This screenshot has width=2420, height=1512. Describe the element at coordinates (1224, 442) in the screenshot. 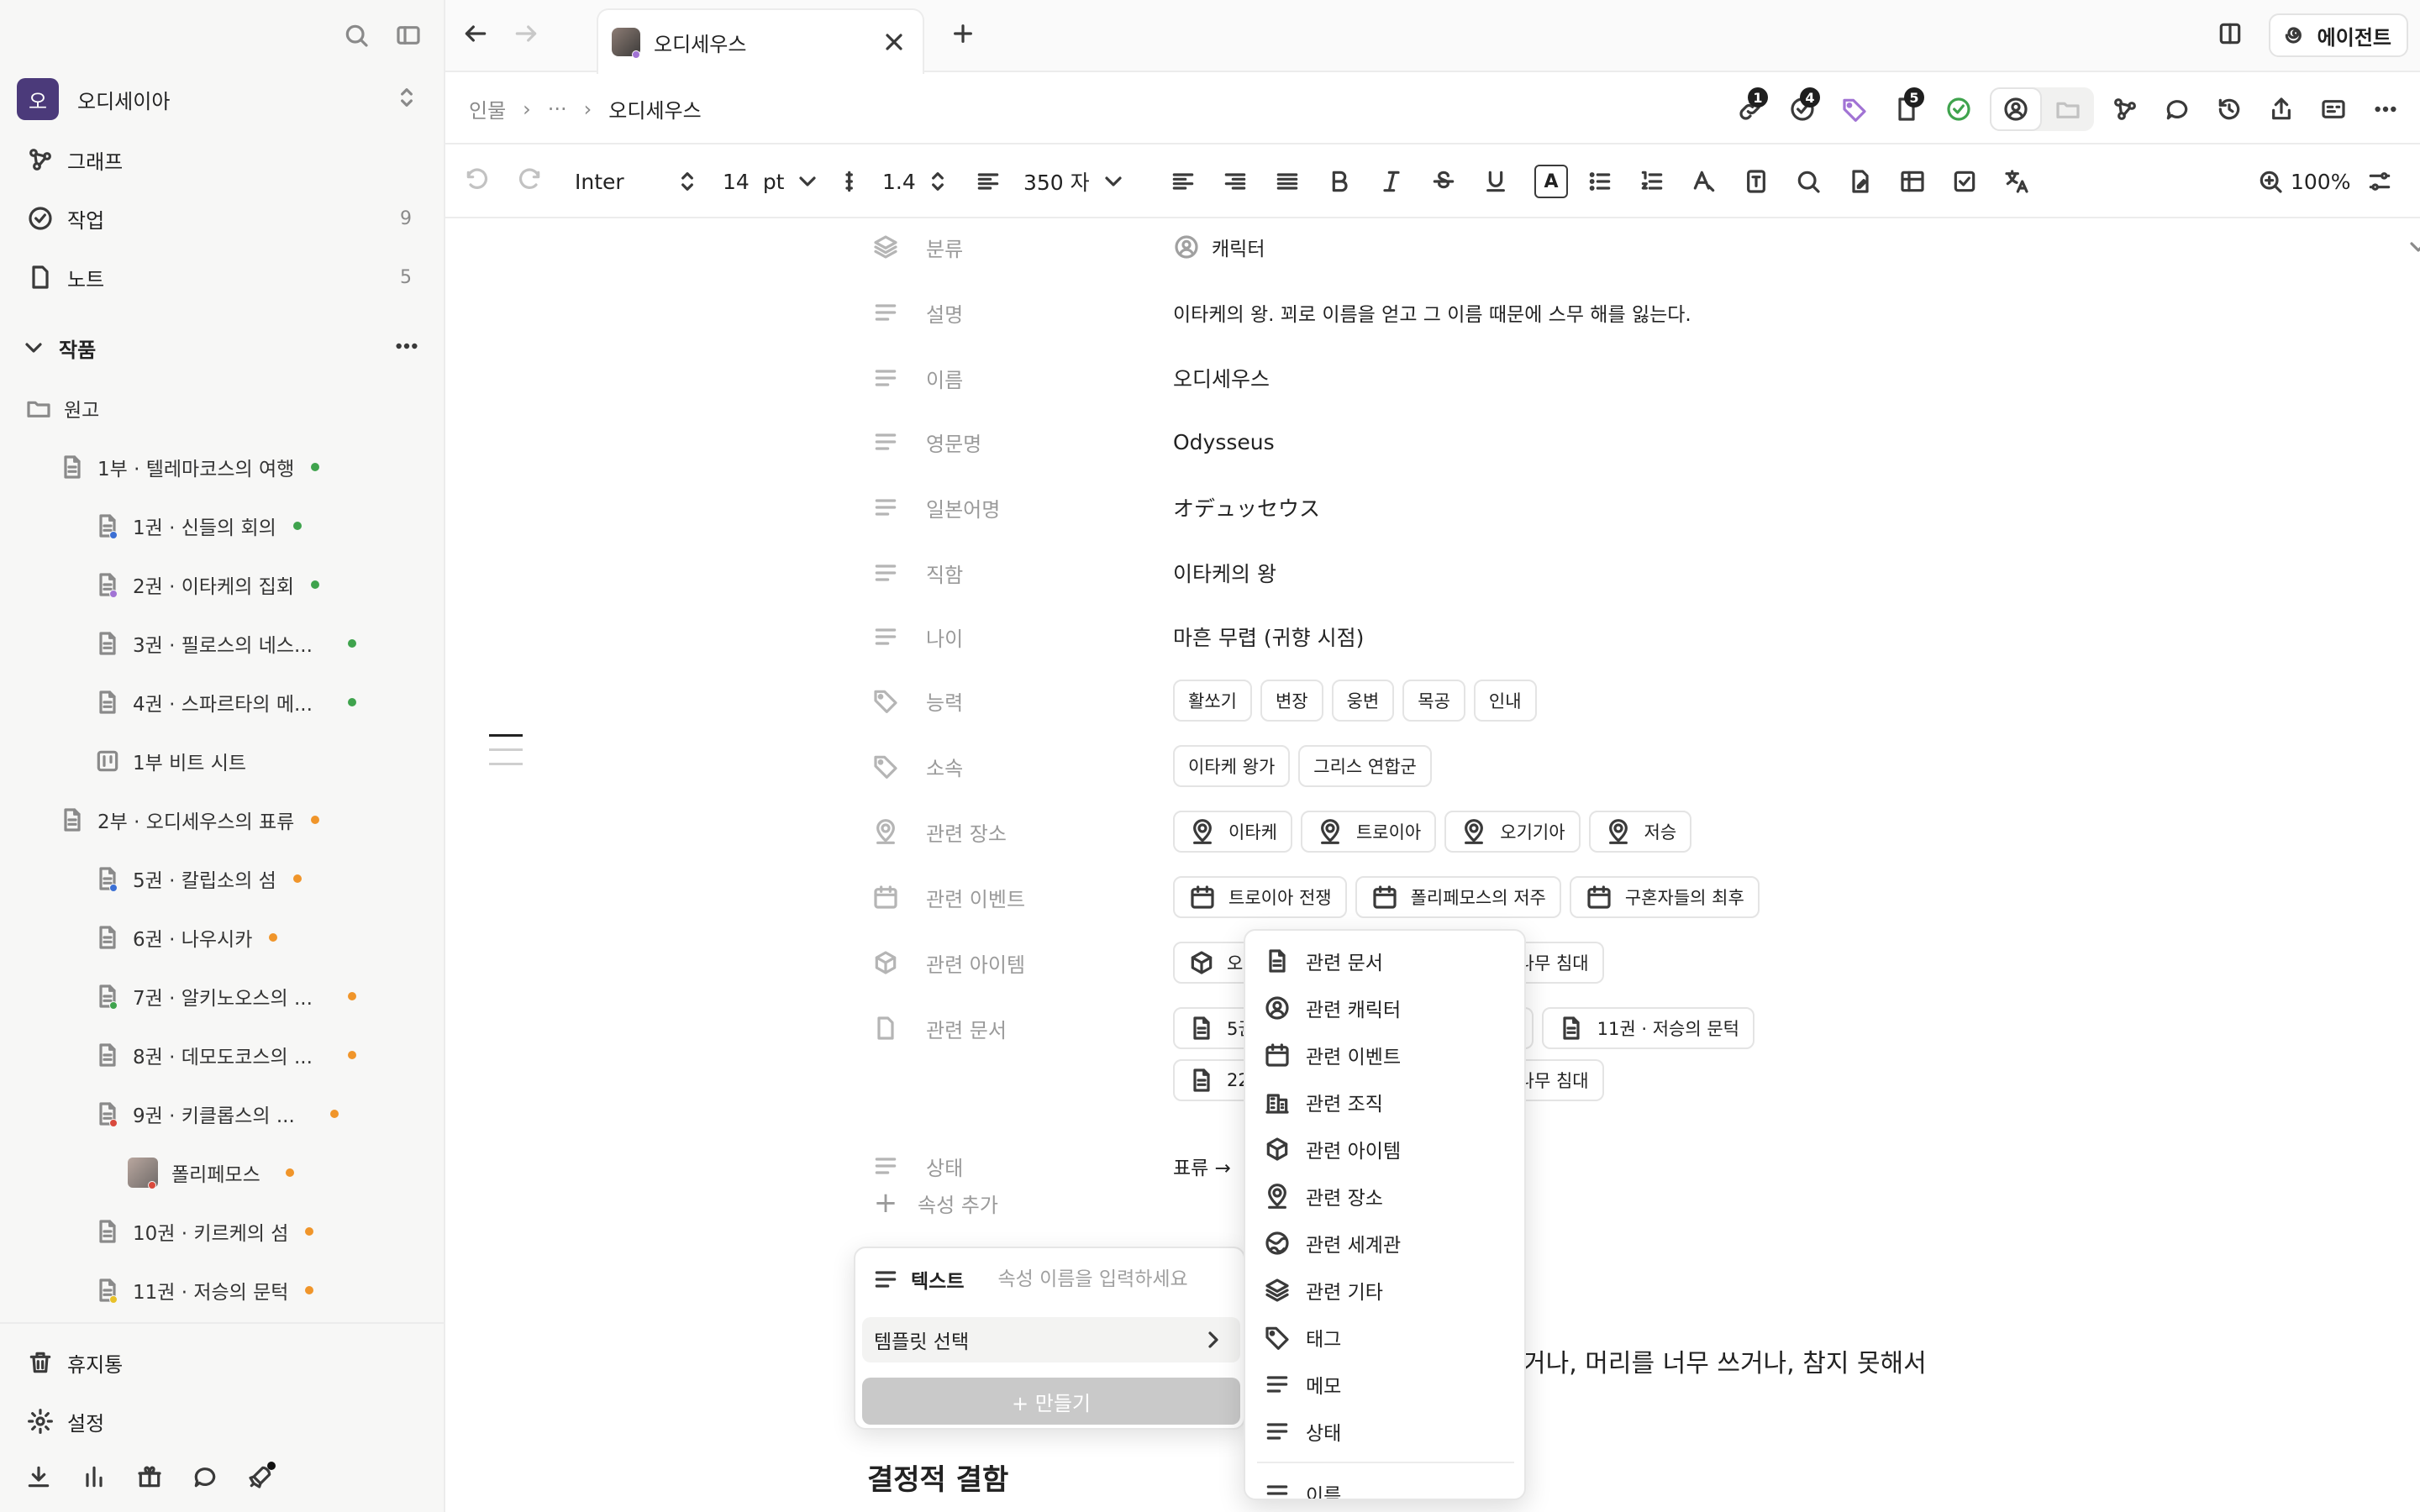

I see `property-value: Odysseus` at that location.